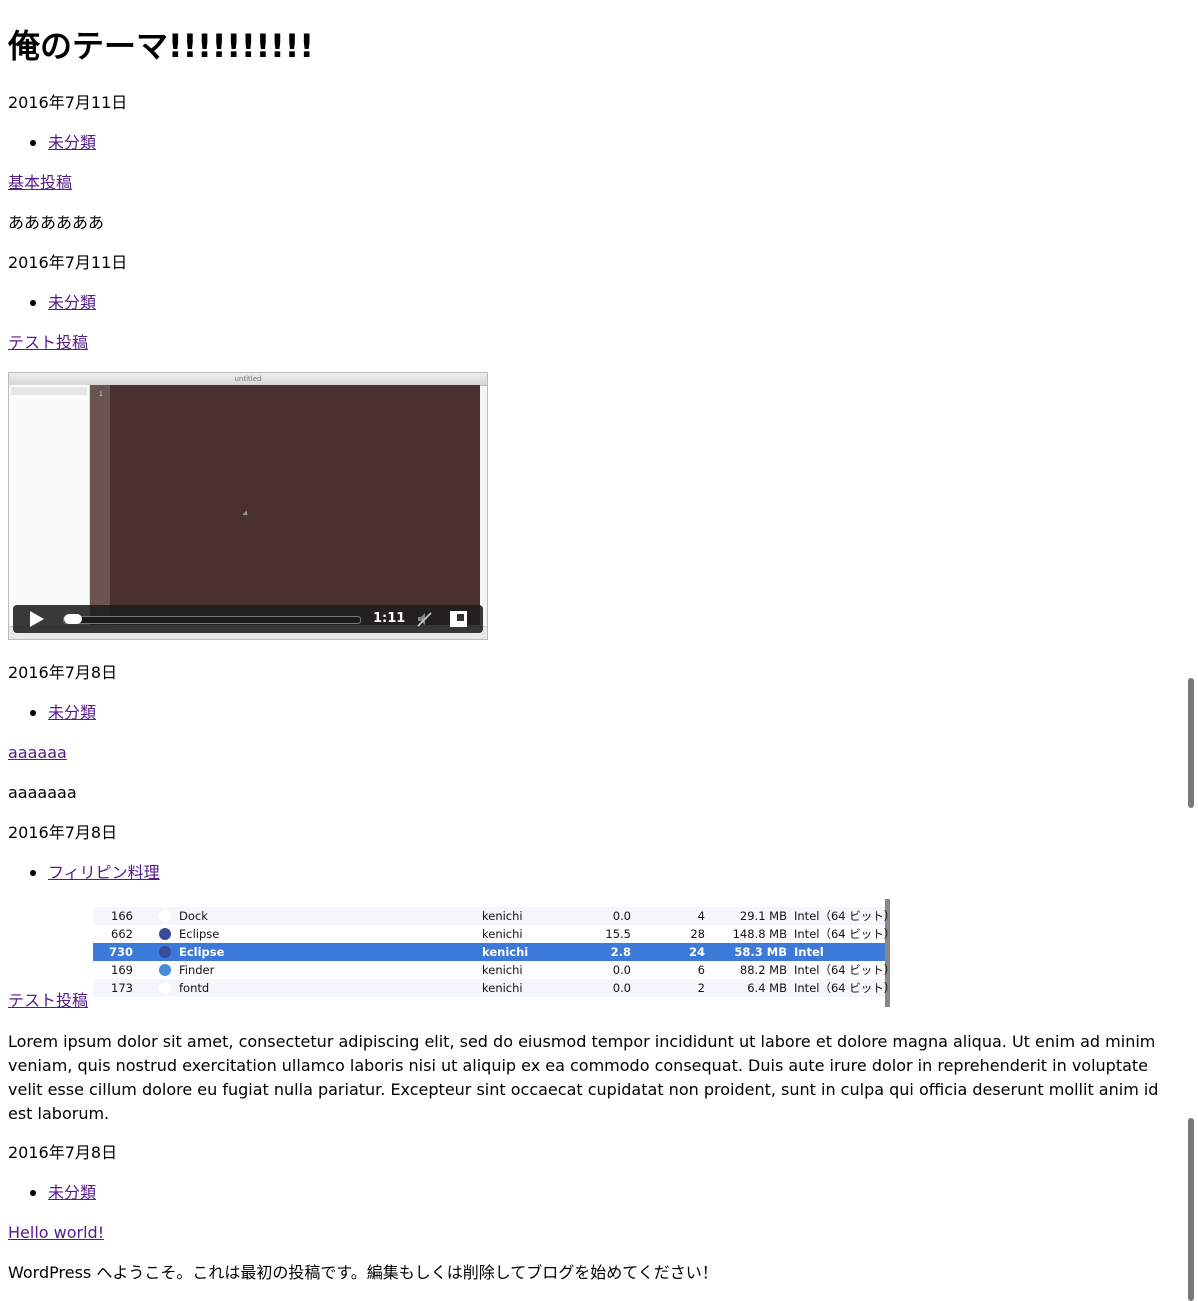 This screenshot has width=1198, height=1301. I want to click on post-excerpt: ああああああ, so click(56, 222).